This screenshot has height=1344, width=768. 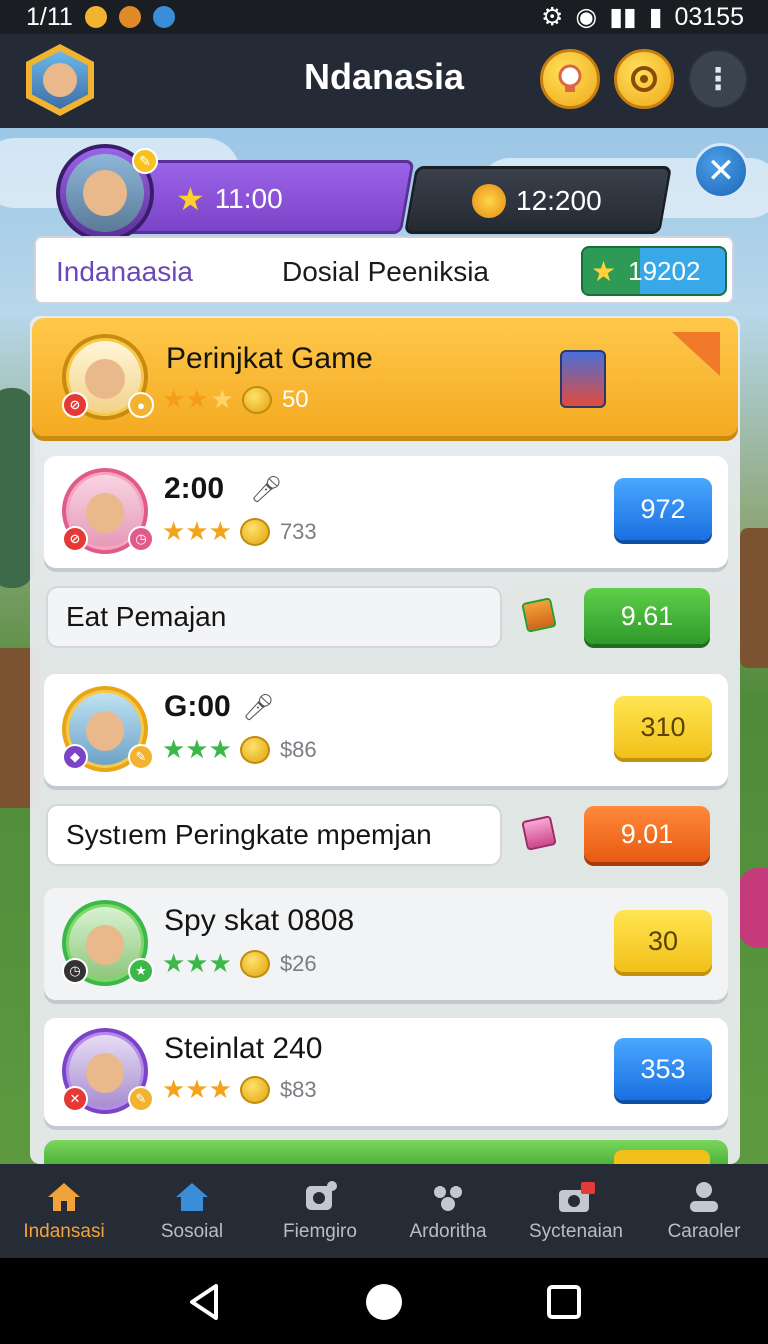 I want to click on avatar: ◷ ★, so click(x=108, y=943).